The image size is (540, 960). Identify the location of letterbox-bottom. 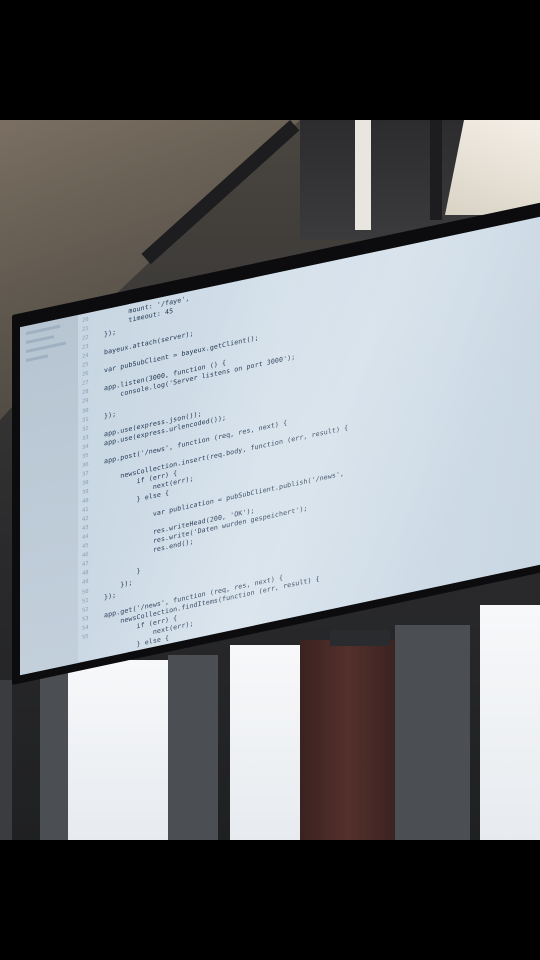
(270, 900).